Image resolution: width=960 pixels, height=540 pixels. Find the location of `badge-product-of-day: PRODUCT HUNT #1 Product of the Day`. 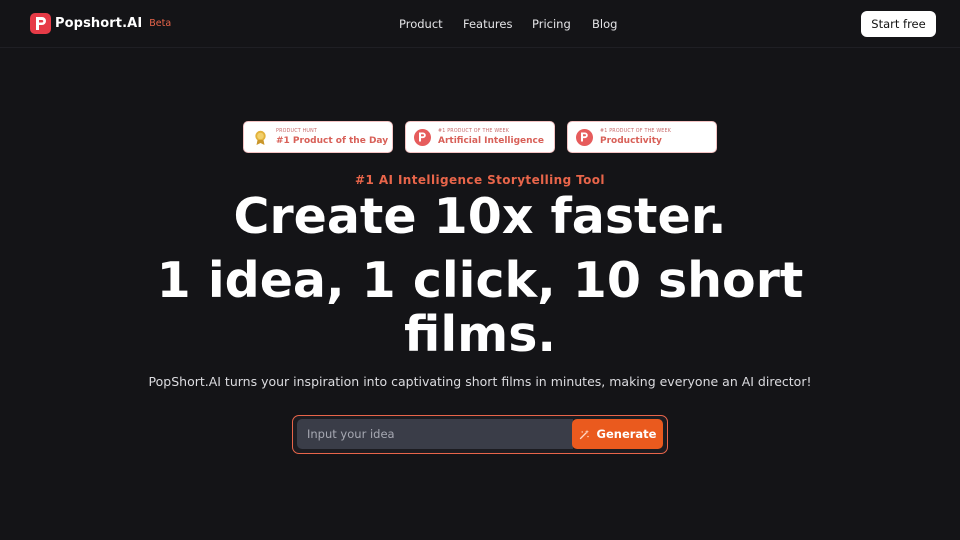

badge-product-of-day: PRODUCT HUNT #1 Product of the Day is located at coordinates (318, 137).